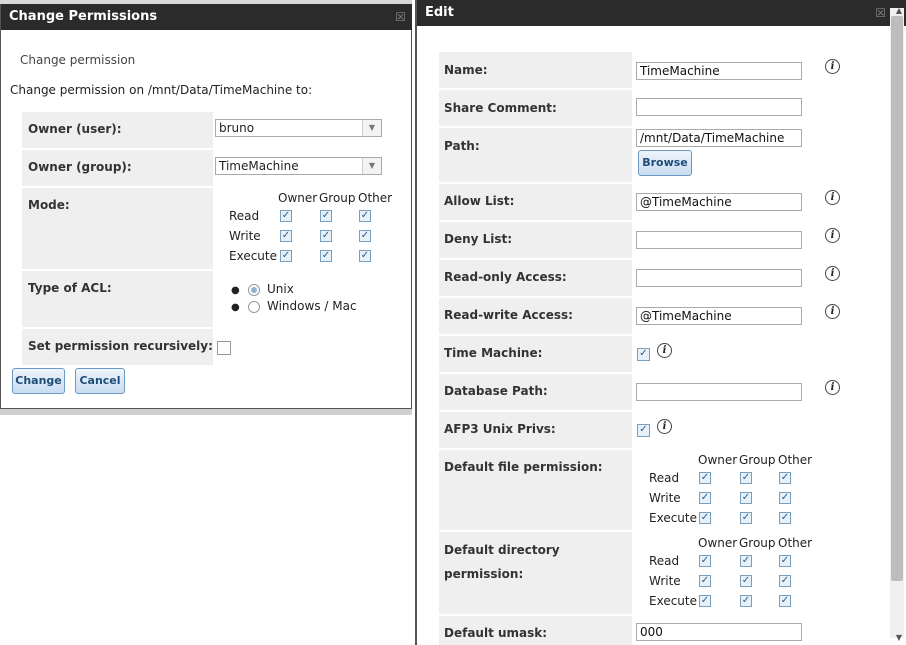 This screenshot has height=645, width=906. Describe the element at coordinates (705, 561) in the screenshot. I see `dir-owner-read-checkbox: ✓` at that location.